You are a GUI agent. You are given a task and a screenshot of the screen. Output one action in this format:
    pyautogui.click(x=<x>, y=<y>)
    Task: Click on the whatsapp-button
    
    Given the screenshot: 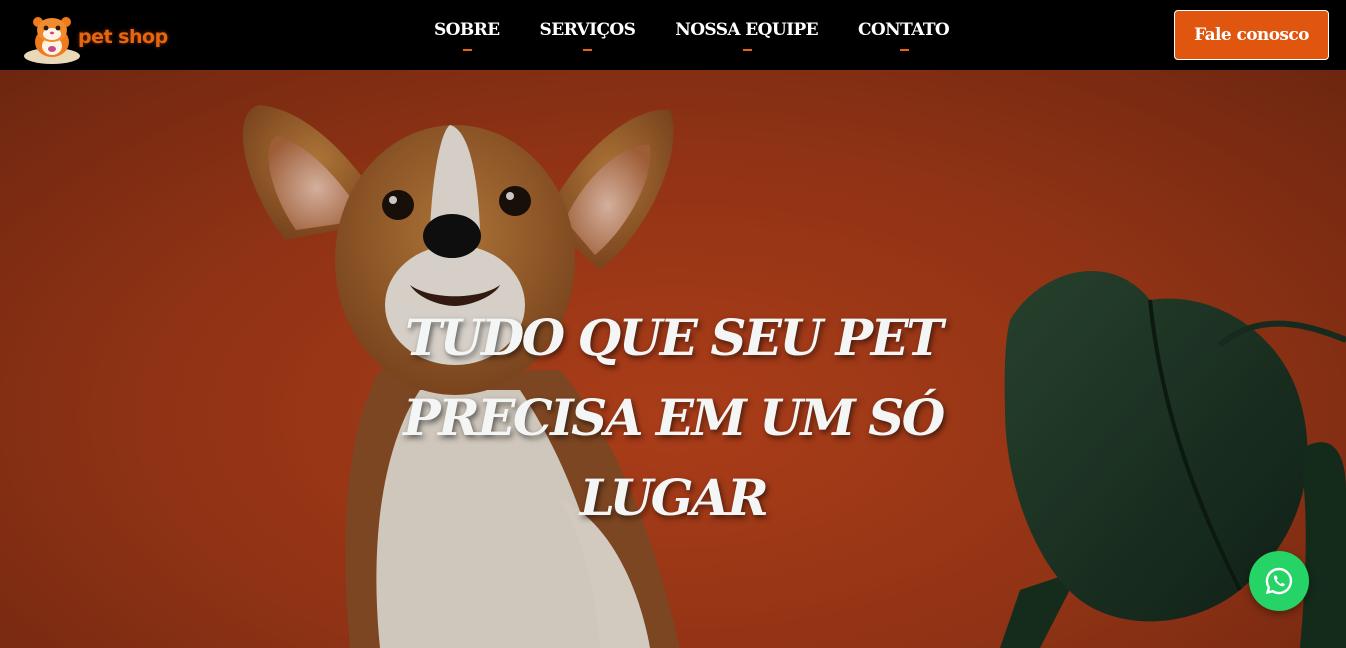 What is the action you would take?
    pyautogui.click(x=1279, y=581)
    